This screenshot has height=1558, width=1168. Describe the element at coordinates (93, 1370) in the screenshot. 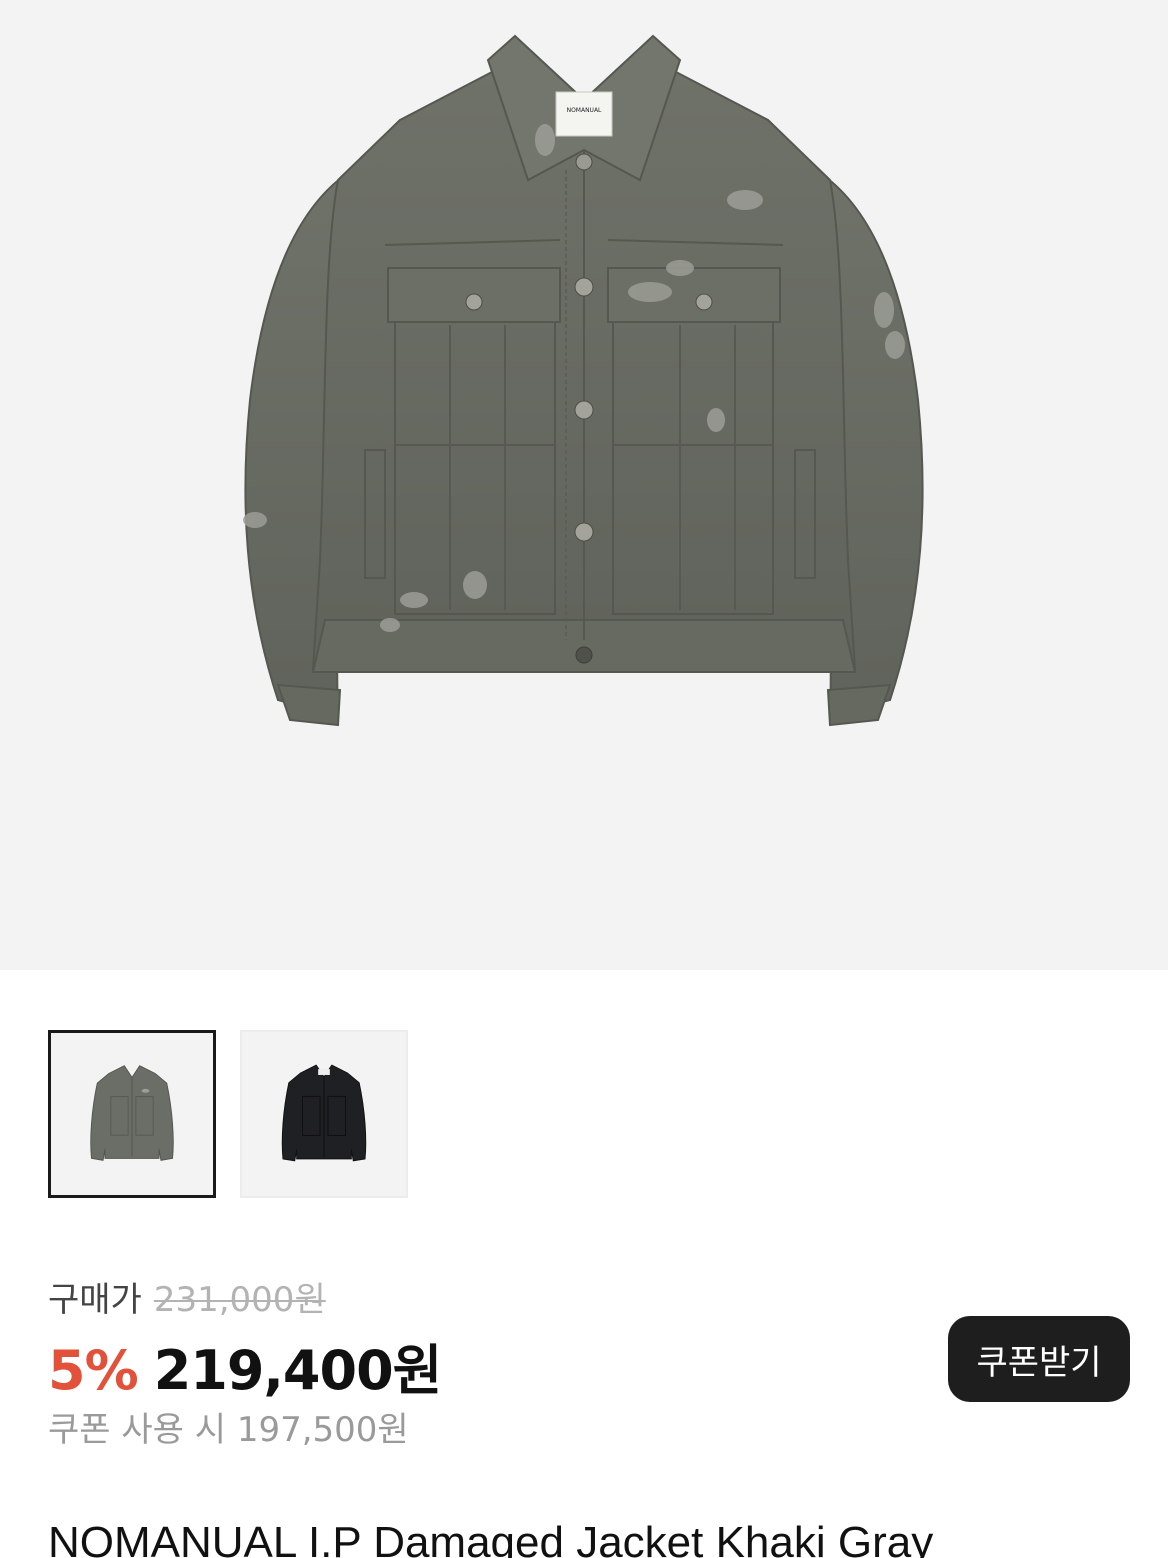

I see `discount-rate: 5%` at that location.